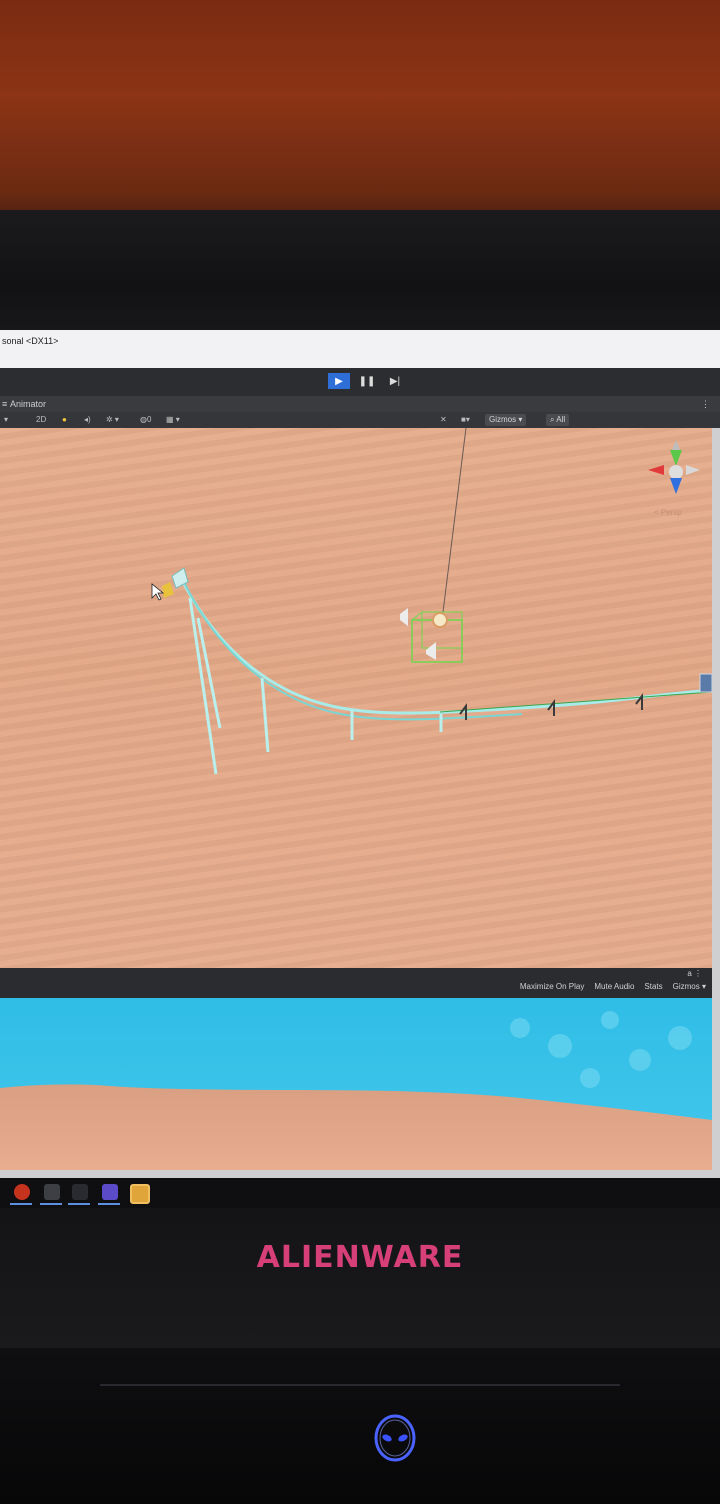 Image resolution: width=720 pixels, height=1504 pixels. I want to click on play-controls: ▶ ❚❚ ▶|, so click(367, 381).